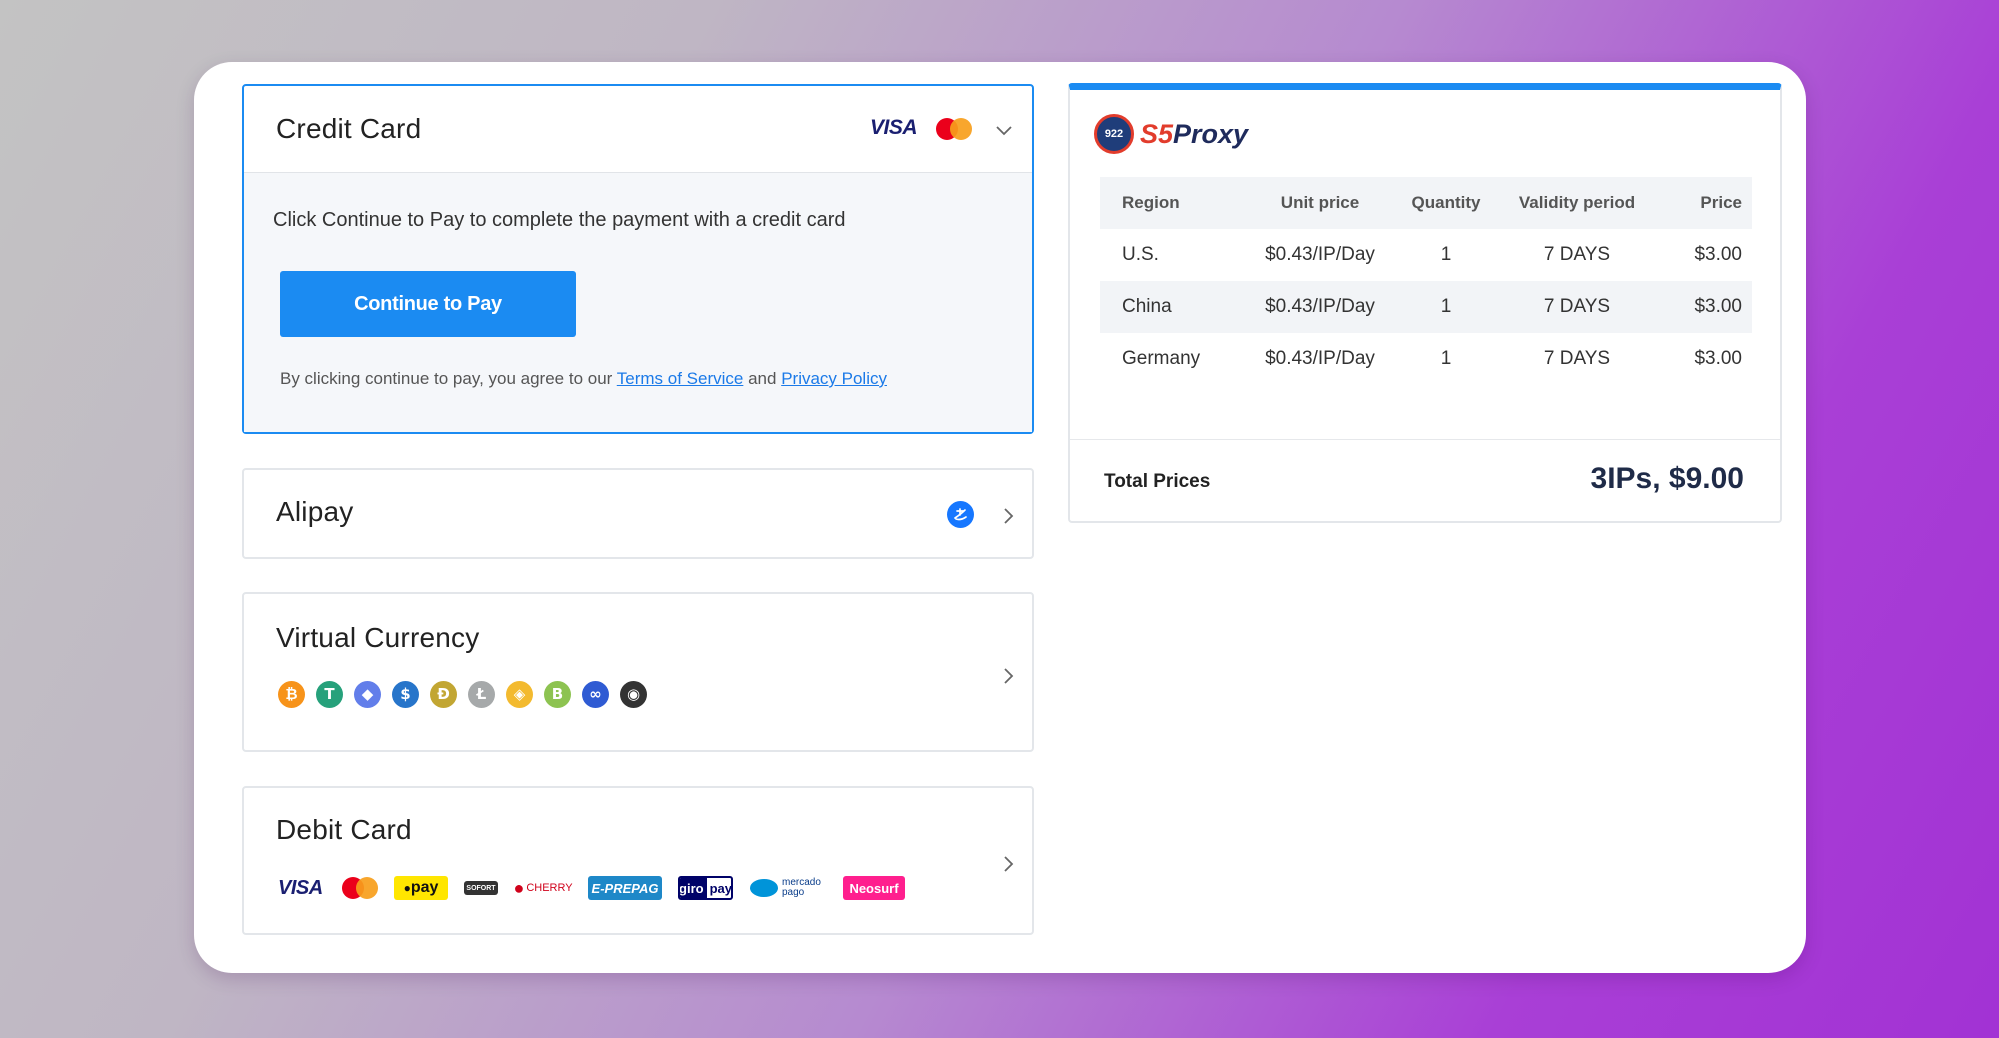 The width and height of the screenshot is (1999, 1038). Describe the element at coordinates (557, 694) in the screenshot. I see `bitcoin-cash-icon: B` at that location.